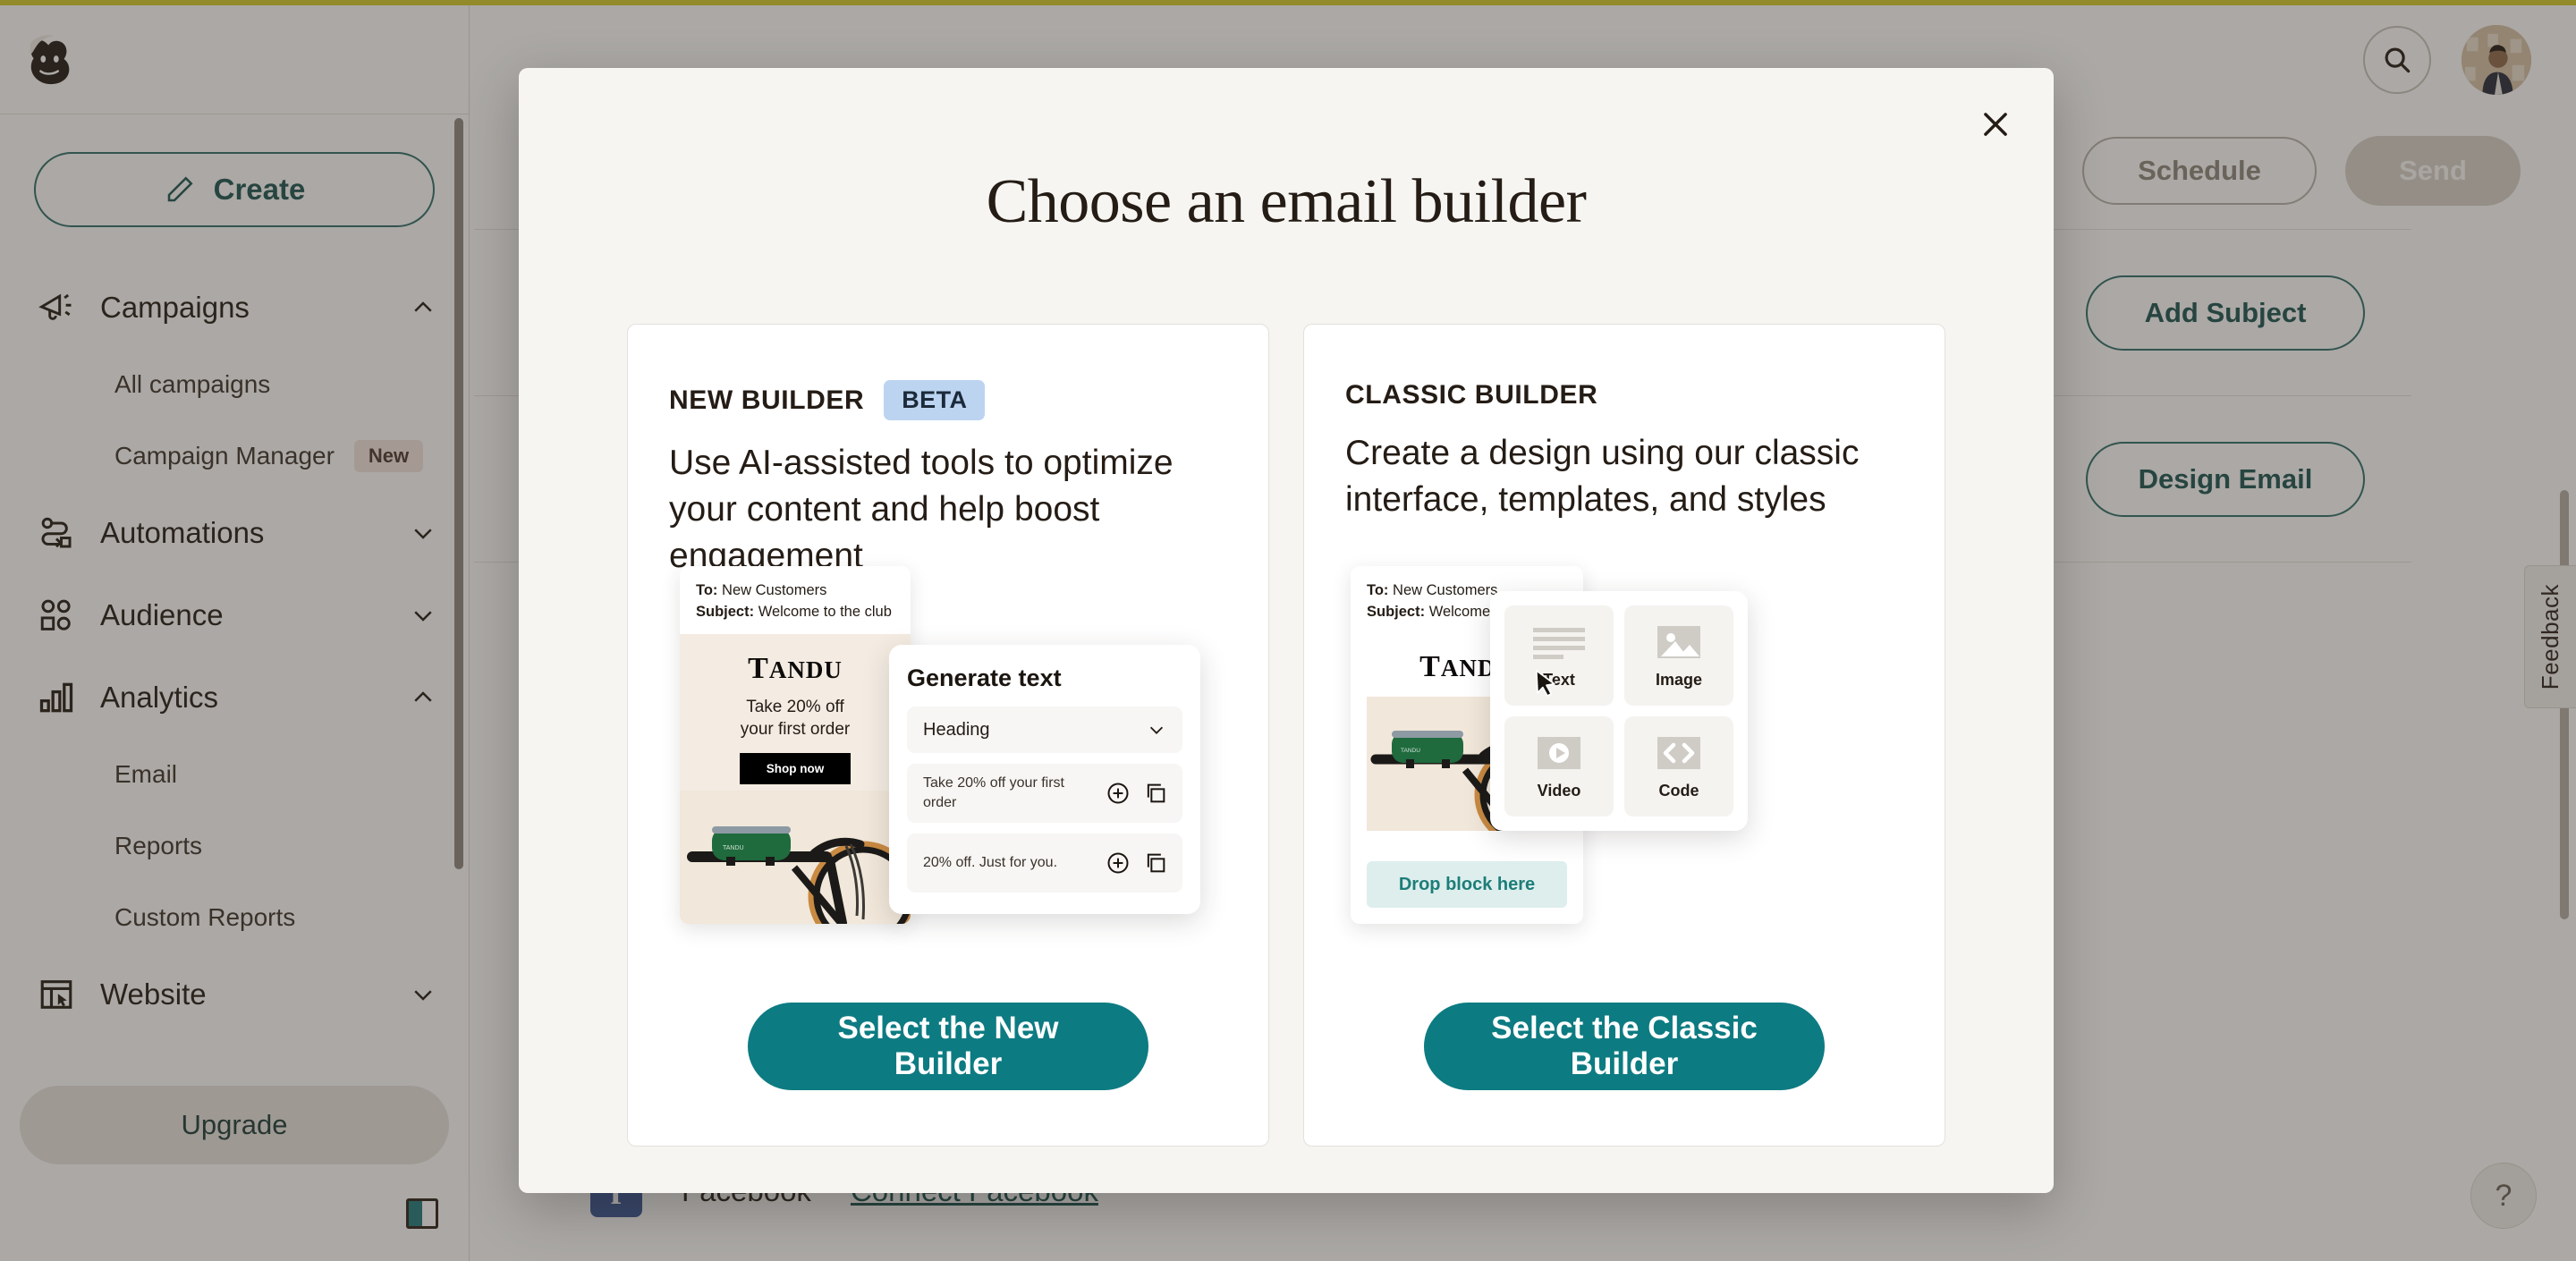 The height and width of the screenshot is (1261, 2576). I want to click on chevron-down-icon, so click(1156, 730).